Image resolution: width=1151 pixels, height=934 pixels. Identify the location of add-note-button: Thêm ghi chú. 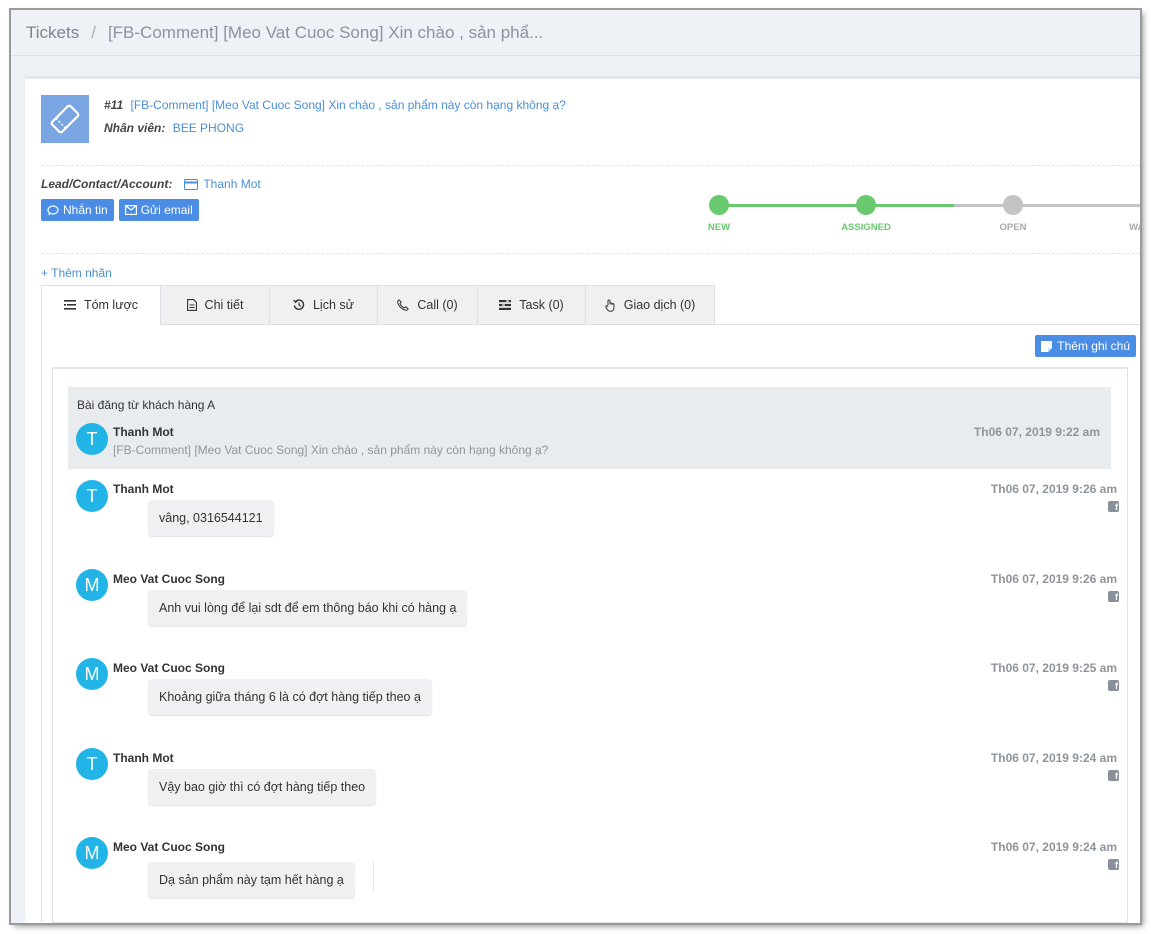
(1085, 346).